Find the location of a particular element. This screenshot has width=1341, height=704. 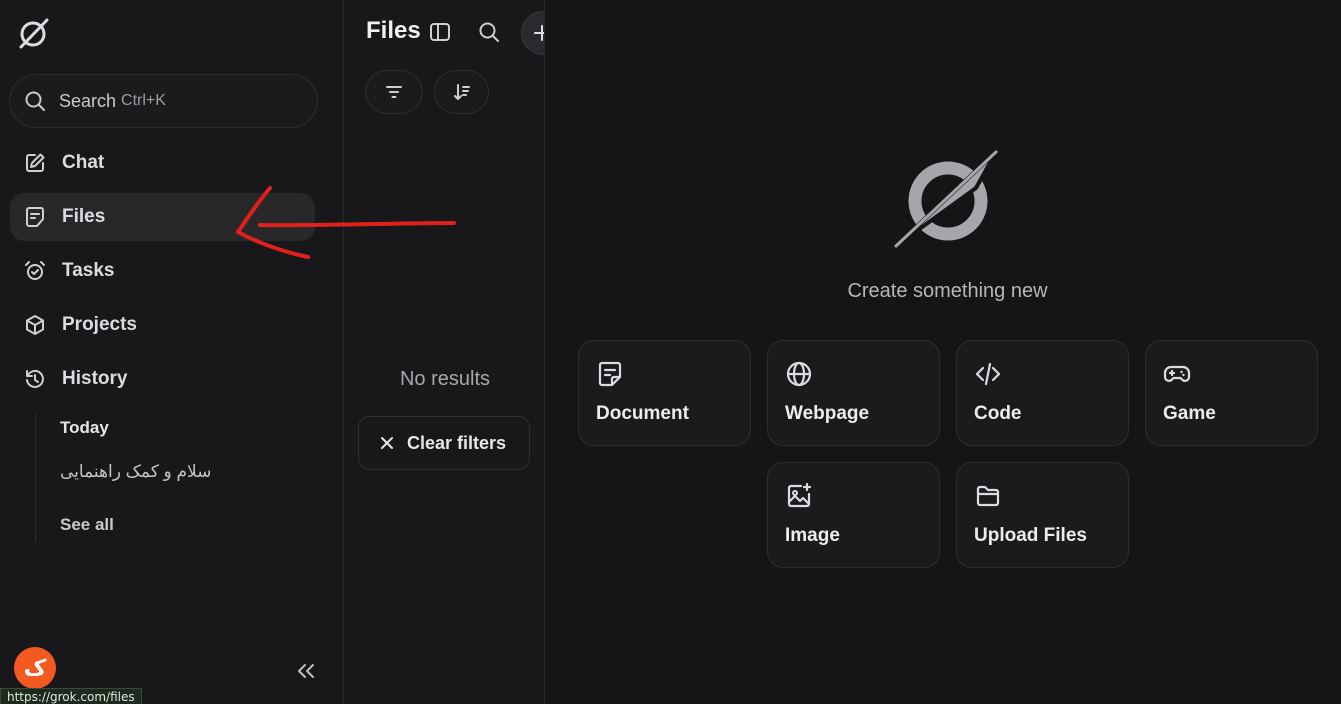

history-group-label: Today is located at coordinates (84, 427).